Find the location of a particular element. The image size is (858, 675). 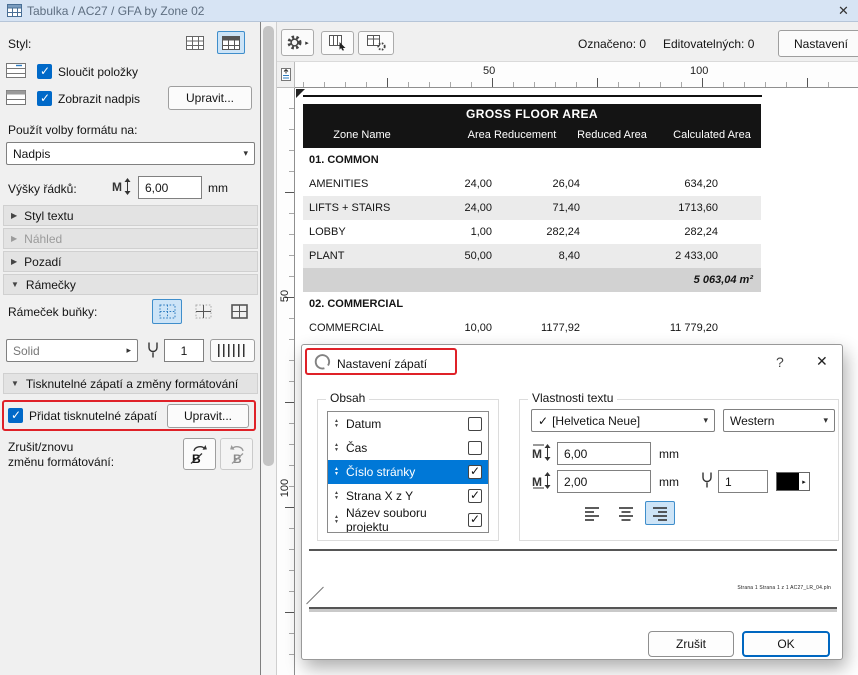

merge-items-checkbox is located at coordinates (44, 71).